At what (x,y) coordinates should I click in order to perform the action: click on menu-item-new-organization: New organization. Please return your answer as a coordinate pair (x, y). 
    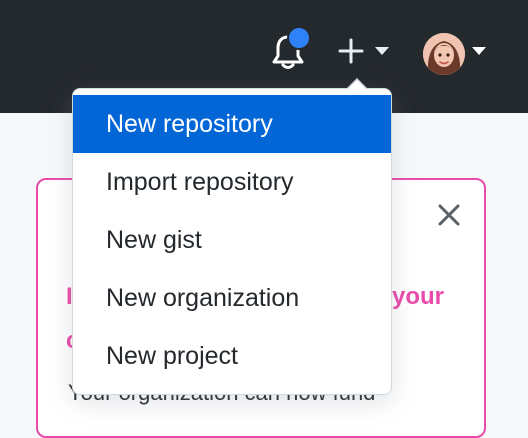
    Looking at the image, I should click on (232, 298).